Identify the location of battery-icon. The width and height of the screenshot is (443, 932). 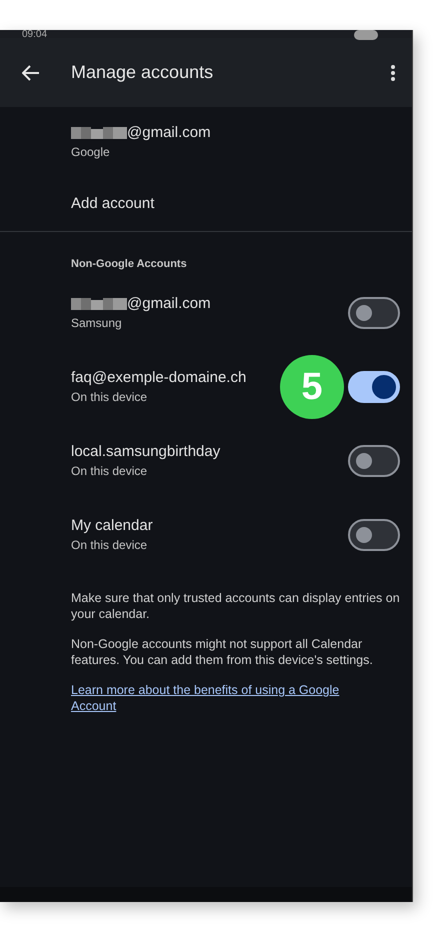
(366, 35).